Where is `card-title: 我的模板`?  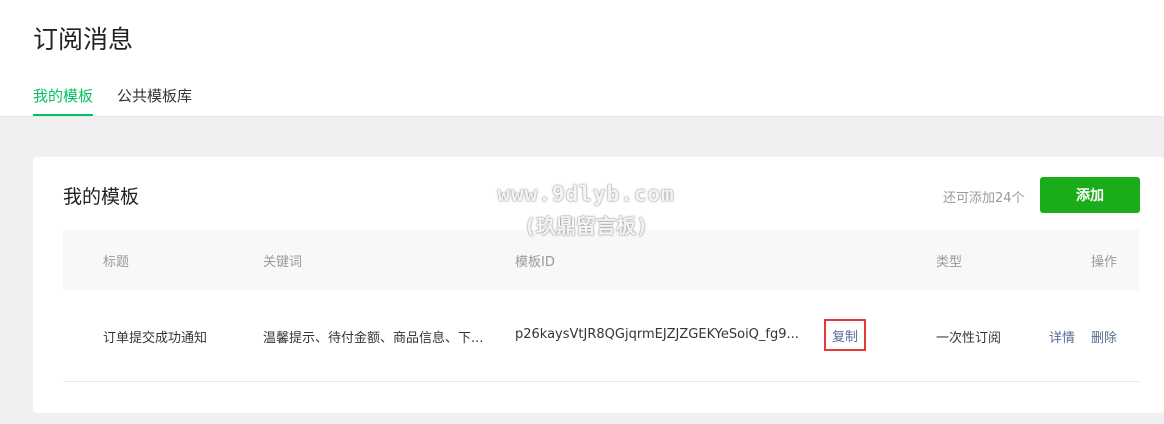
card-title: 我的模板 is located at coordinates (101, 197).